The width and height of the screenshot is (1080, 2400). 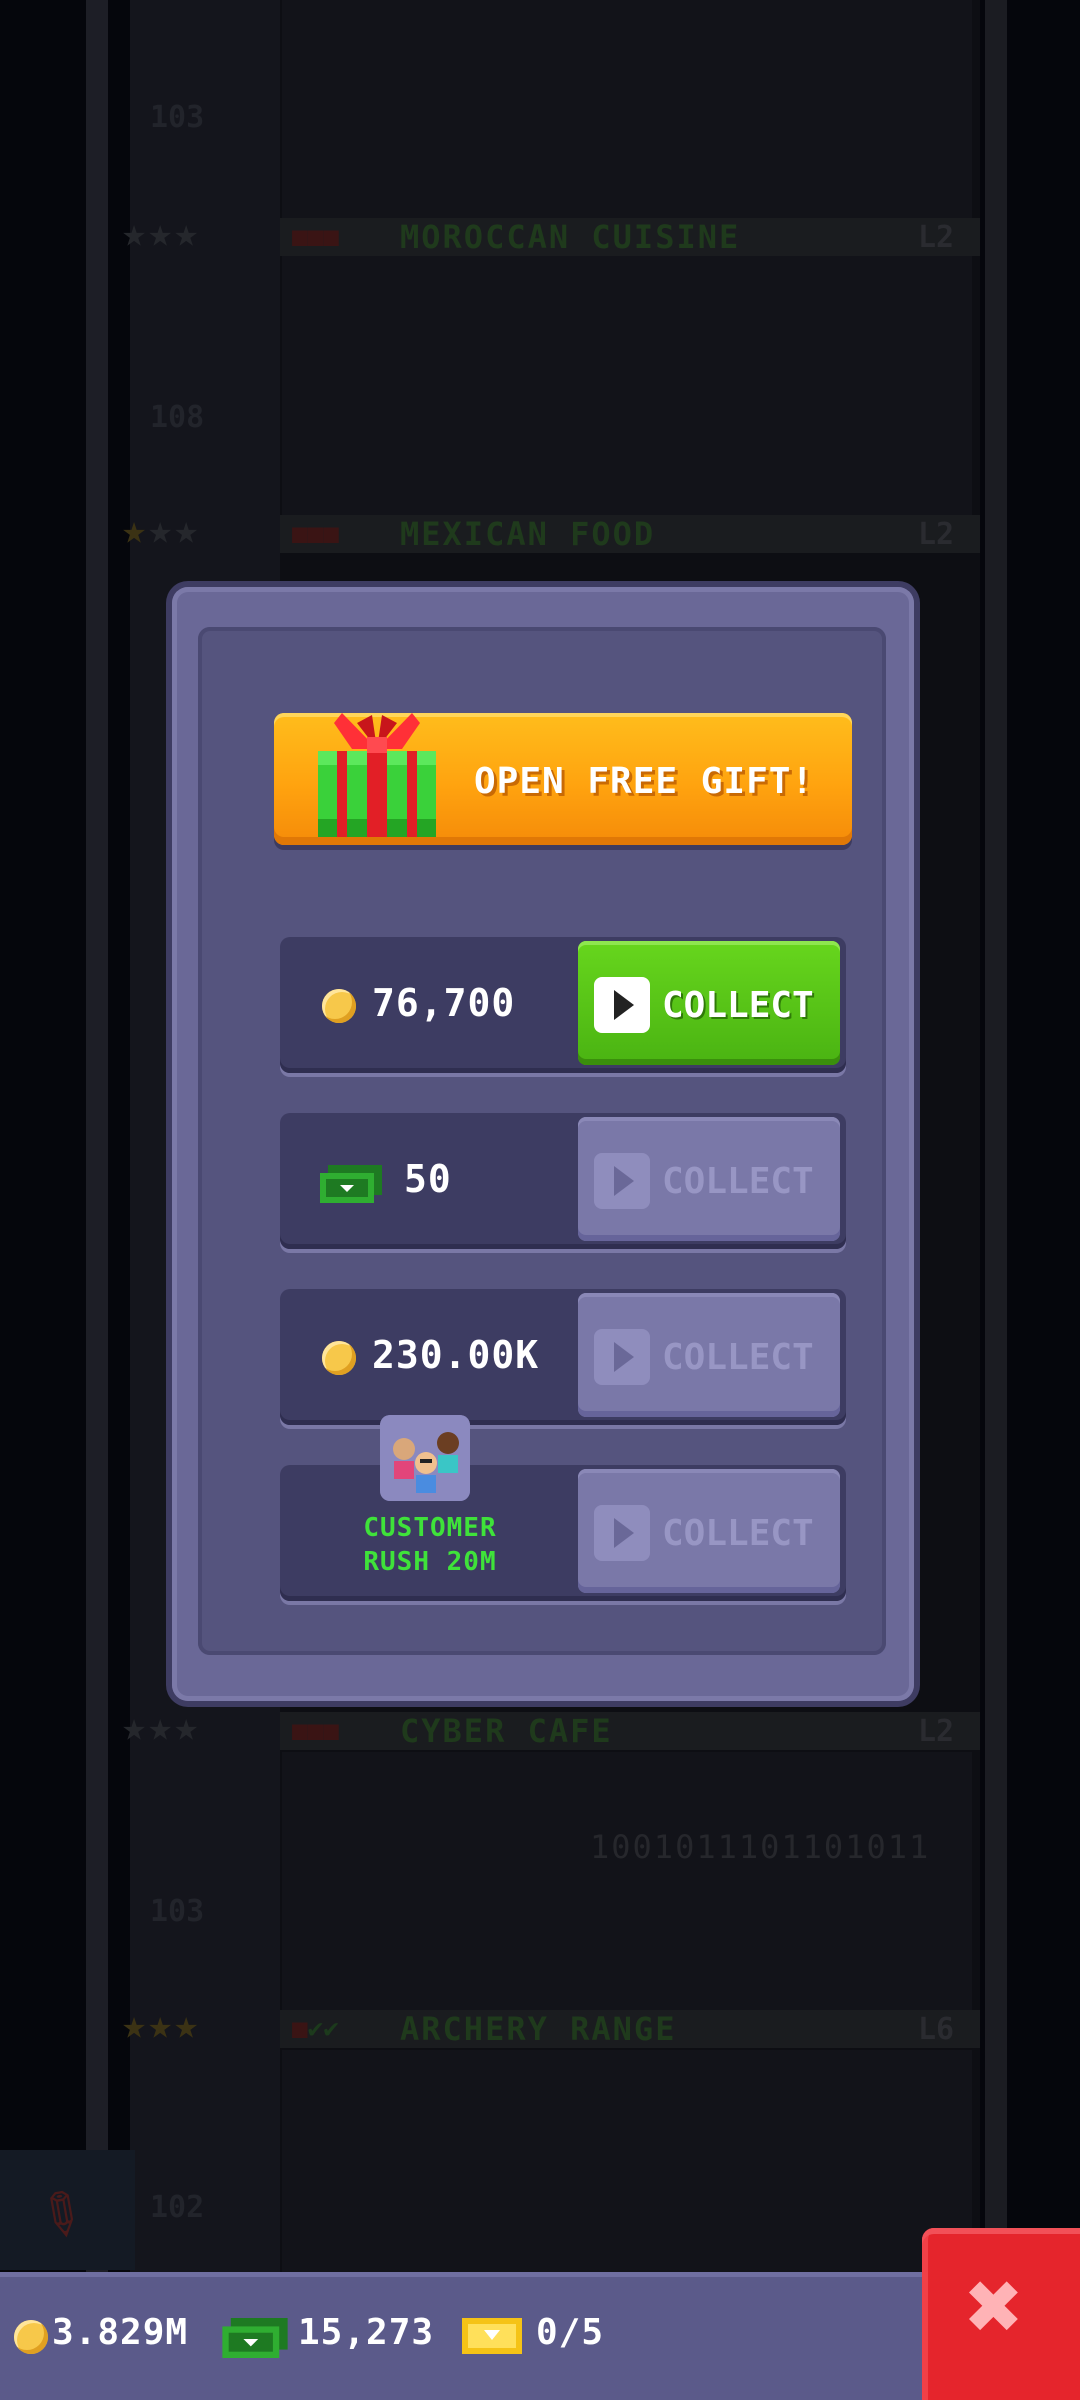 I want to click on floor-name: MEXICAN FOOD, so click(x=528, y=534).